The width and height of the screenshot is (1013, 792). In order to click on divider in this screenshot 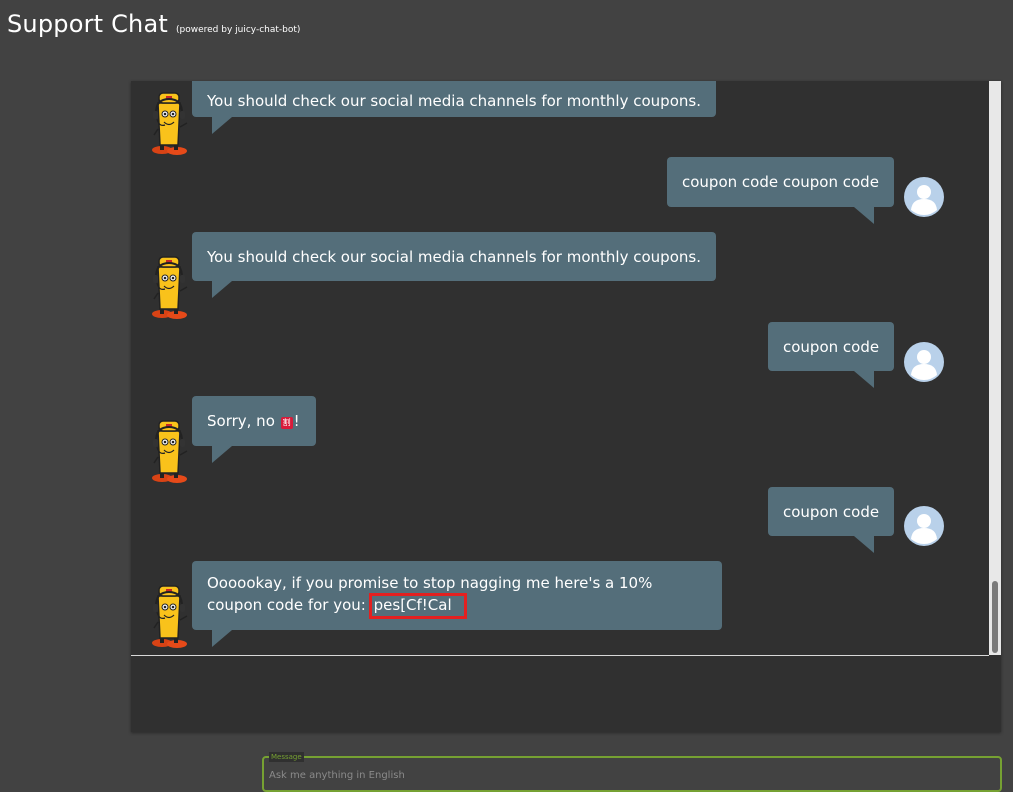, I will do `click(560, 655)`.